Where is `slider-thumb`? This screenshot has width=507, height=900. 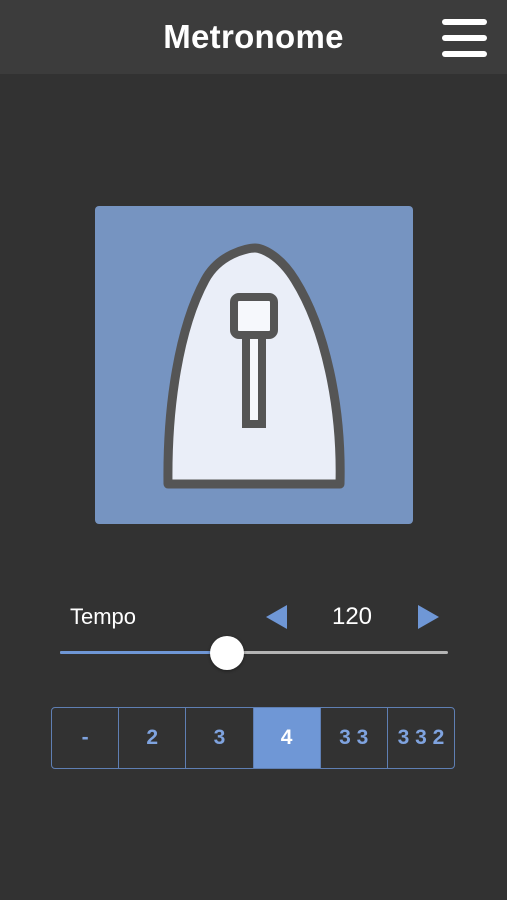 slider-thumb is located at coordinates (226, 653).